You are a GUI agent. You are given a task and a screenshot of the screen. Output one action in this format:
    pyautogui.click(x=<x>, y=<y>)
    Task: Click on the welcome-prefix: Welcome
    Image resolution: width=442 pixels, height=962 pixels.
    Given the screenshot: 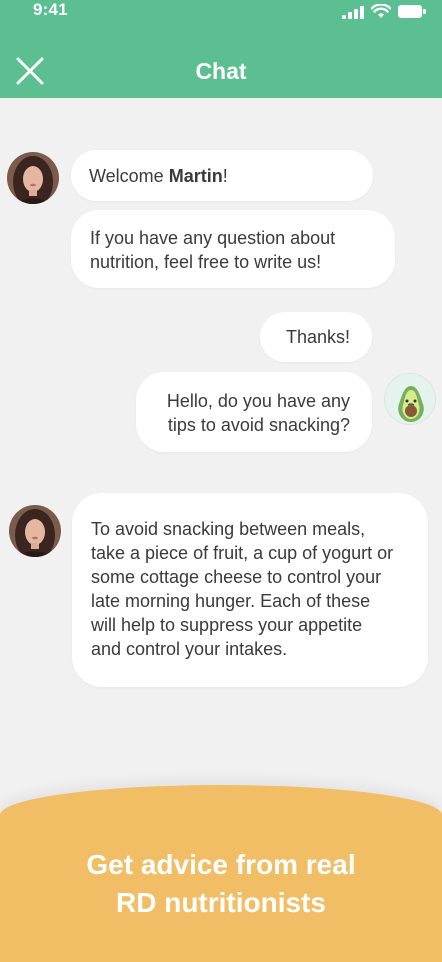 What is the action you would take?
    pyautogui.click(x=129, y=176)
    